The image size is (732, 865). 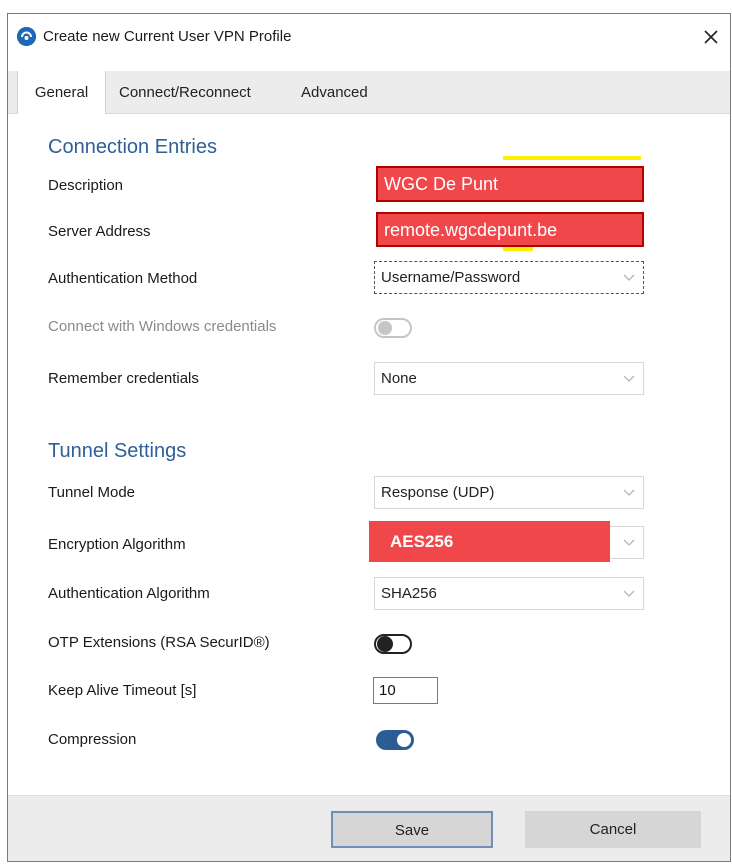 What do you see at coordinates (334, 92) in the screenshot?
I see `tab-advanced: Advanced` at bounding box center [334, 92].